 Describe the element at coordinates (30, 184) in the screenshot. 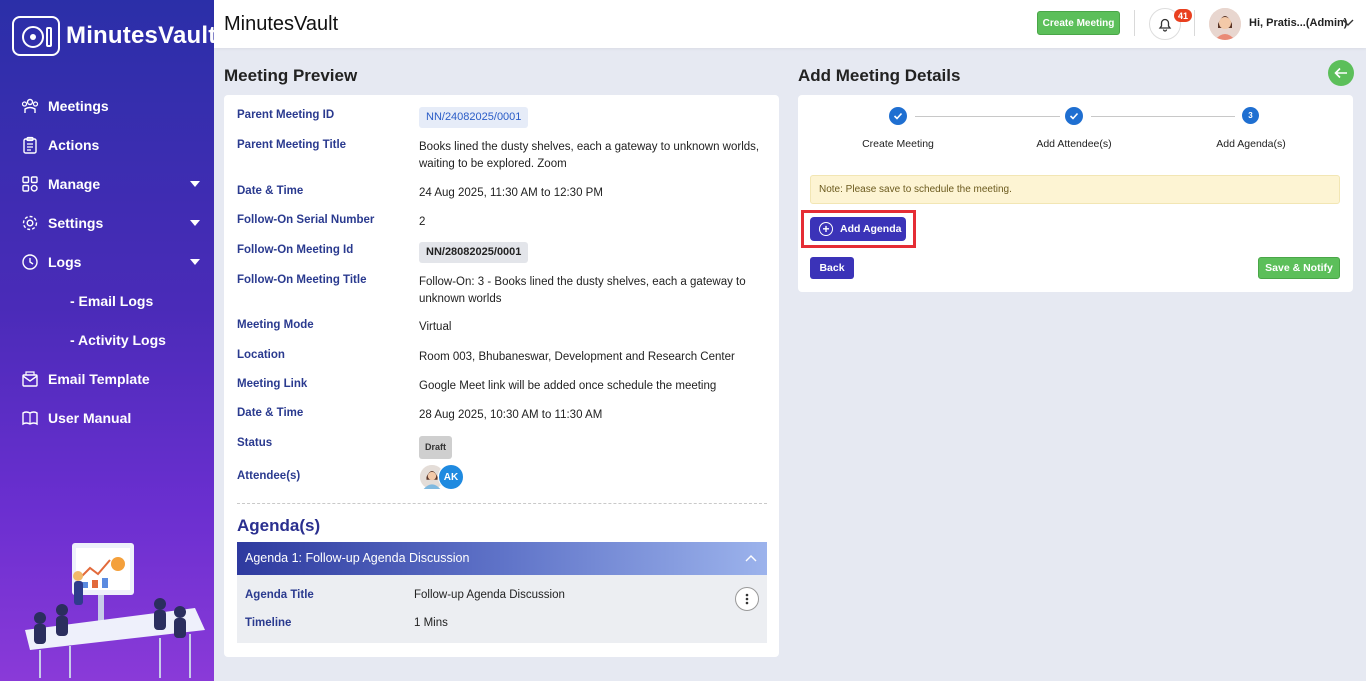

I see `grid-icon` at that location.